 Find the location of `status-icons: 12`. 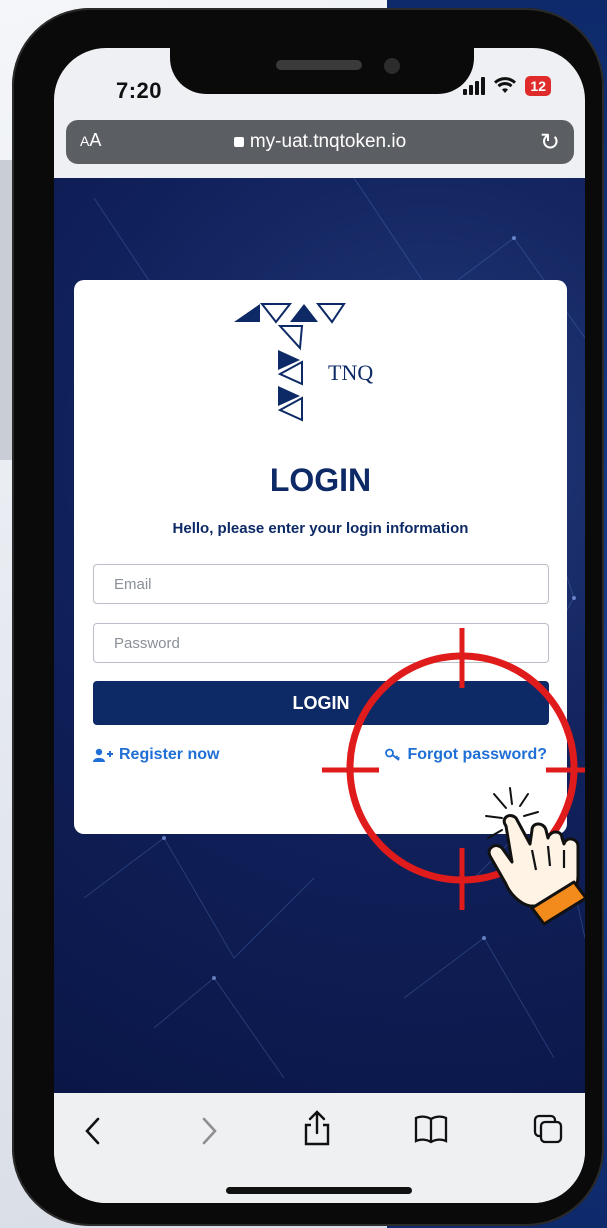

status-icons: 12 is located at coordinates (507, 86).